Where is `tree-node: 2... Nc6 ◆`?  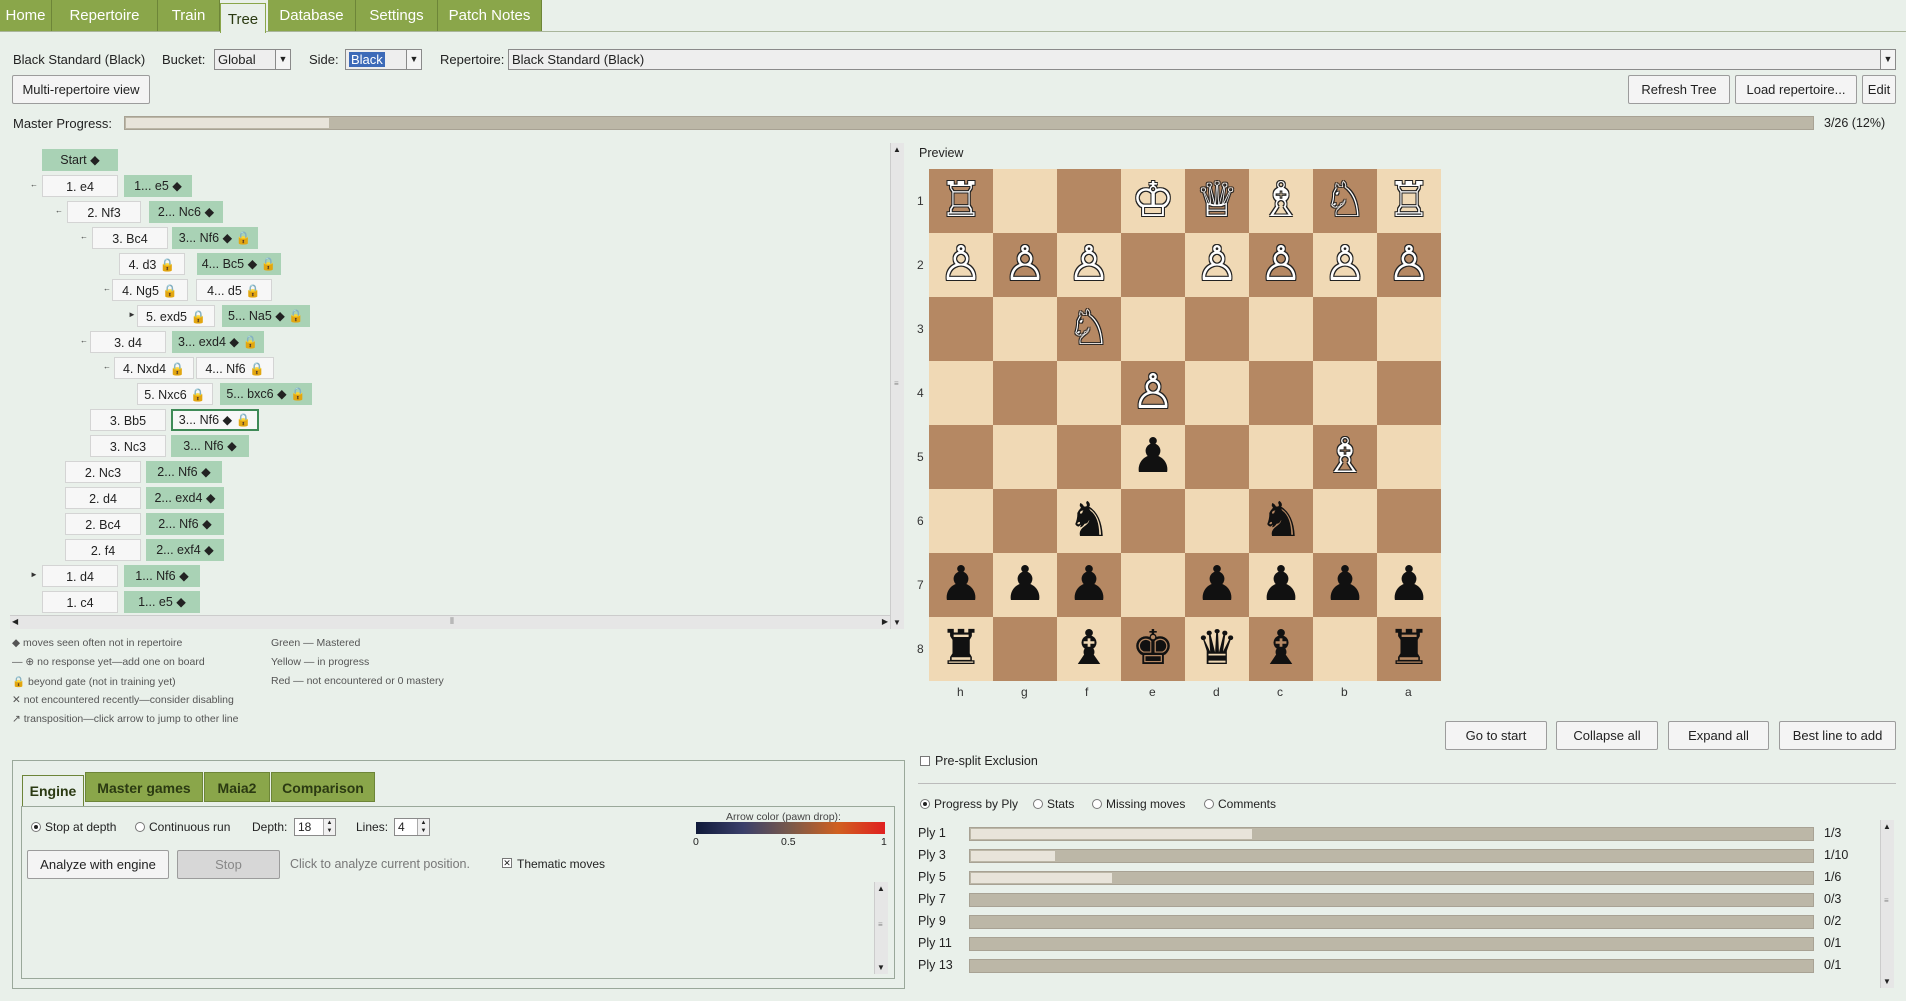 tree-node: 2... Nc6 ◆ is located at coordinates (186, 212).